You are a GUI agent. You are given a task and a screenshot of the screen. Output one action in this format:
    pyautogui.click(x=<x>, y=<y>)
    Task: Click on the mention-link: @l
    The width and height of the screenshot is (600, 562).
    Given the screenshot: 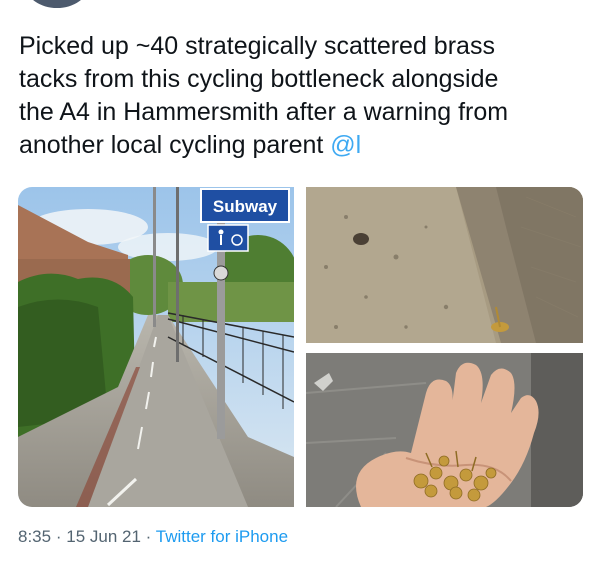 What is the action you would take?
    pyautogui.click(x=345, y=145)
    